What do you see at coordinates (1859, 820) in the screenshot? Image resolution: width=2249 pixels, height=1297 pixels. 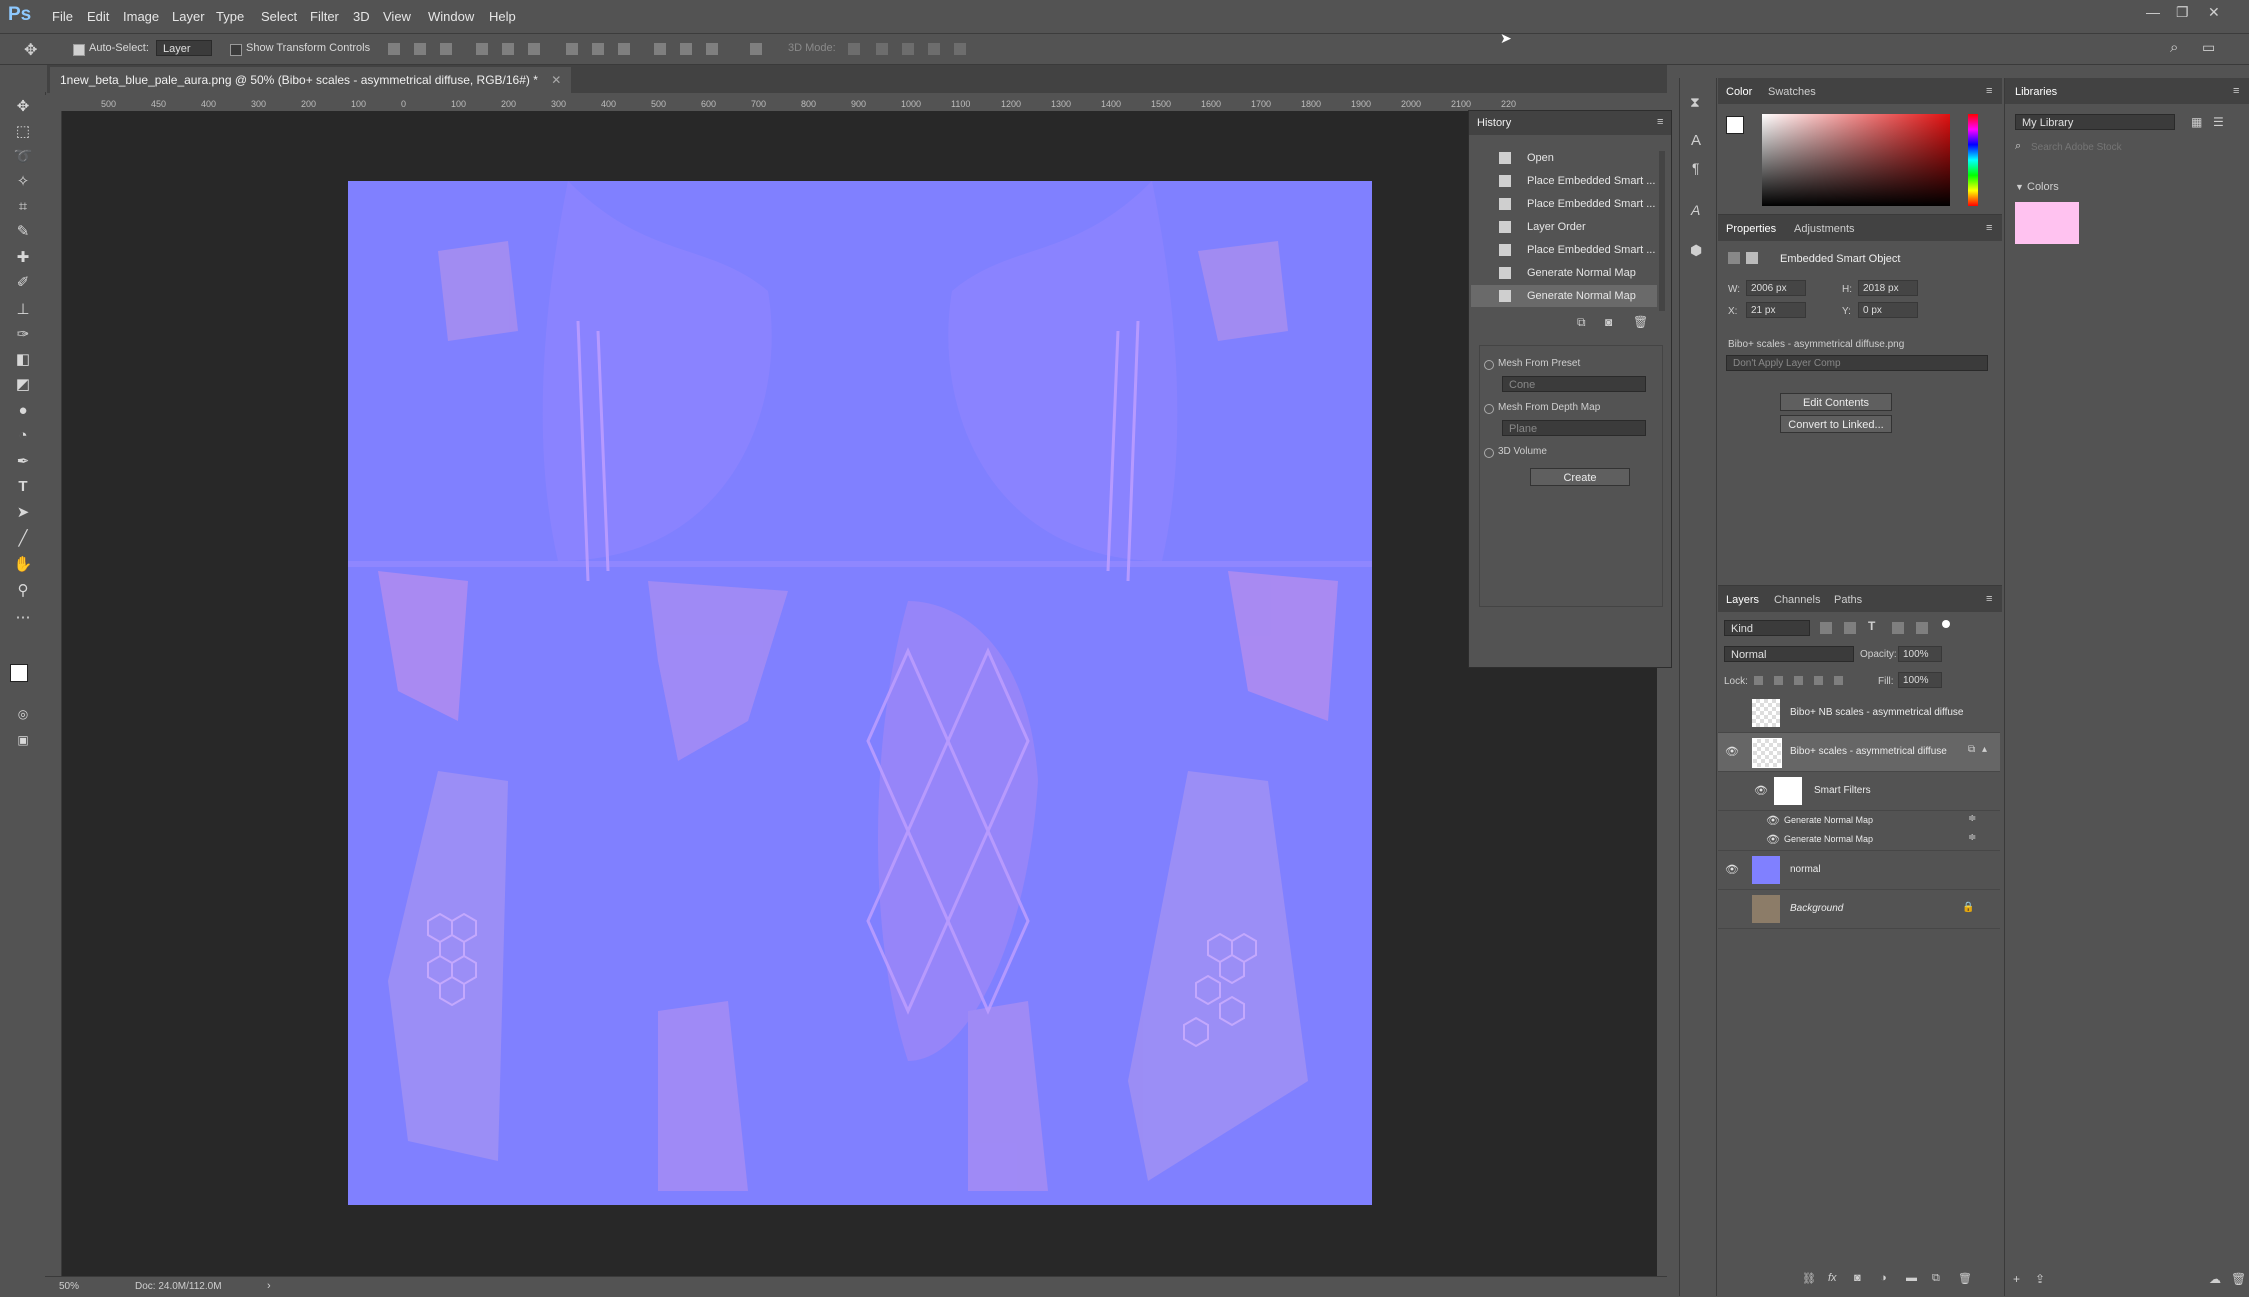 I see `filter-row: 👁 Generate Normal Map ≑` at bounding box center [1859, 820].